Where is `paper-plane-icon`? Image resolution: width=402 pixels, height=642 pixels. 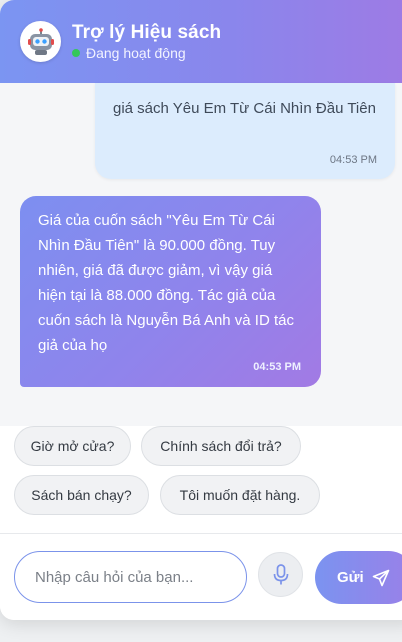 paper-plane-icon is located at coordinates (381, 577).